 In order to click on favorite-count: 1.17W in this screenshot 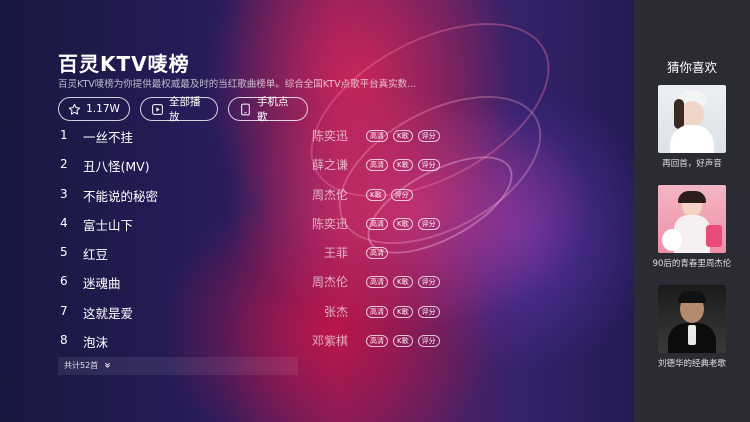, I will do `click(103, 109)`.